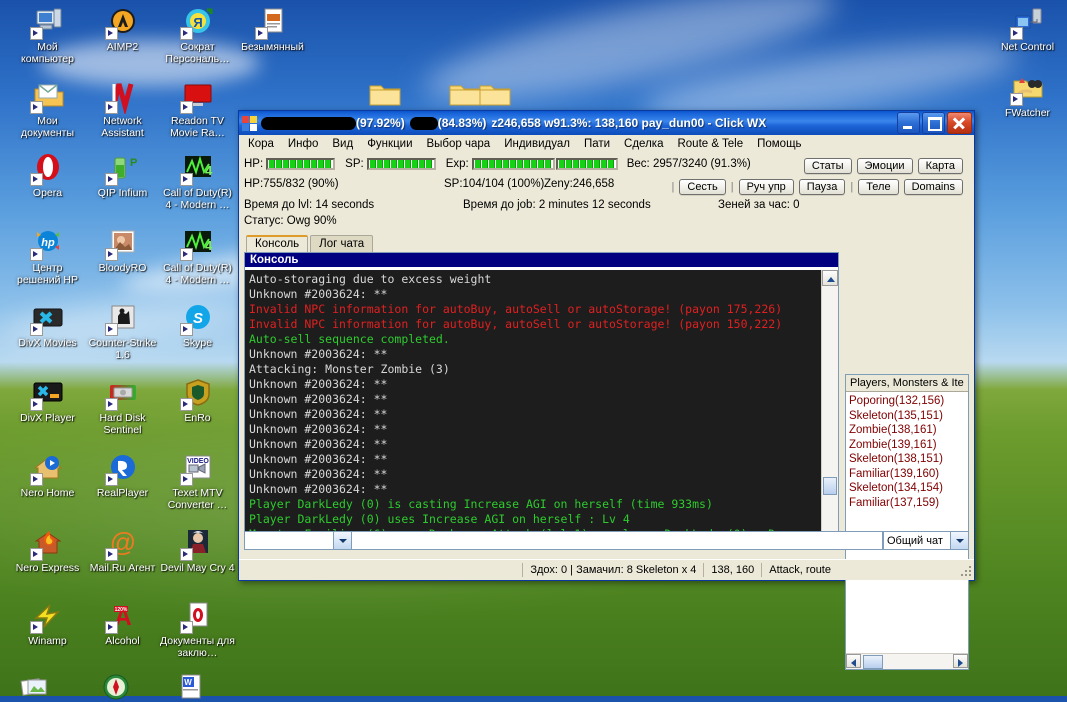 This screenshot has height=702, width=1067. What do you see at coordinates (261, 144) in the screenshot?
I see `menu-item-0: Кора` at bounding box center [261, 144].